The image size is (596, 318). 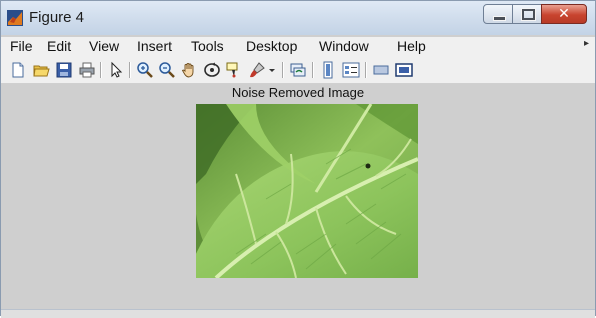 I want to click on menu-view: View, so click(x=104, y=46).